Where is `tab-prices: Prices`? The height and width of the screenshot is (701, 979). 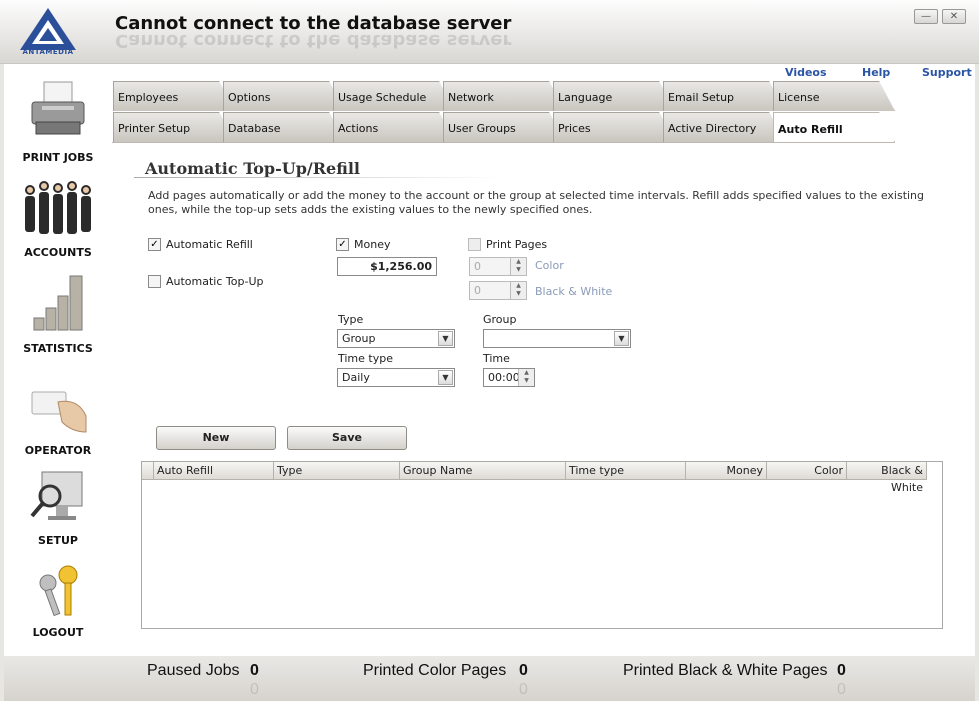
tab-prices: Prices is located at coordinates (614, 127).